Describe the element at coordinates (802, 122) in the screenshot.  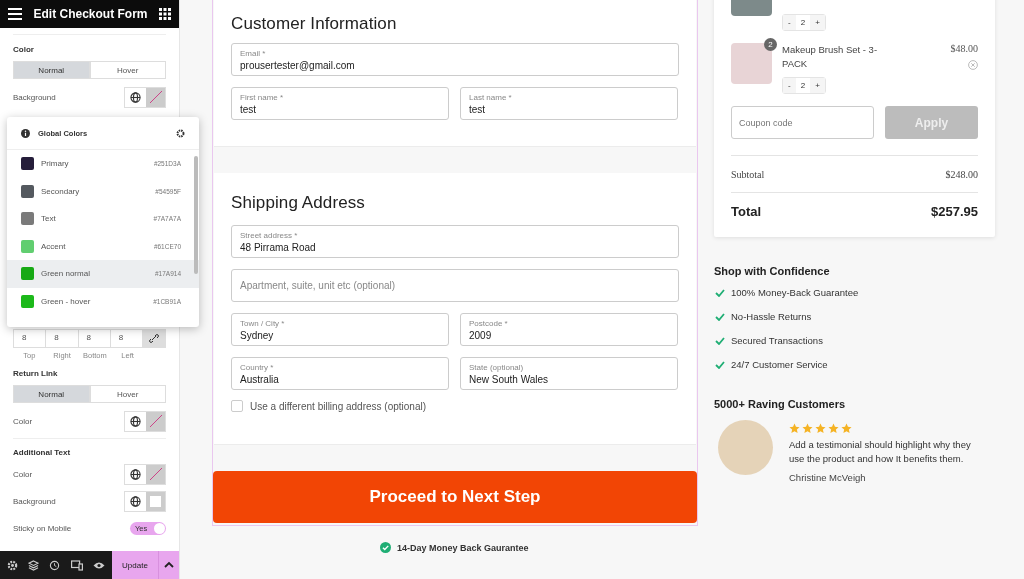
I see `coupon-field: Coupon code` at that location.